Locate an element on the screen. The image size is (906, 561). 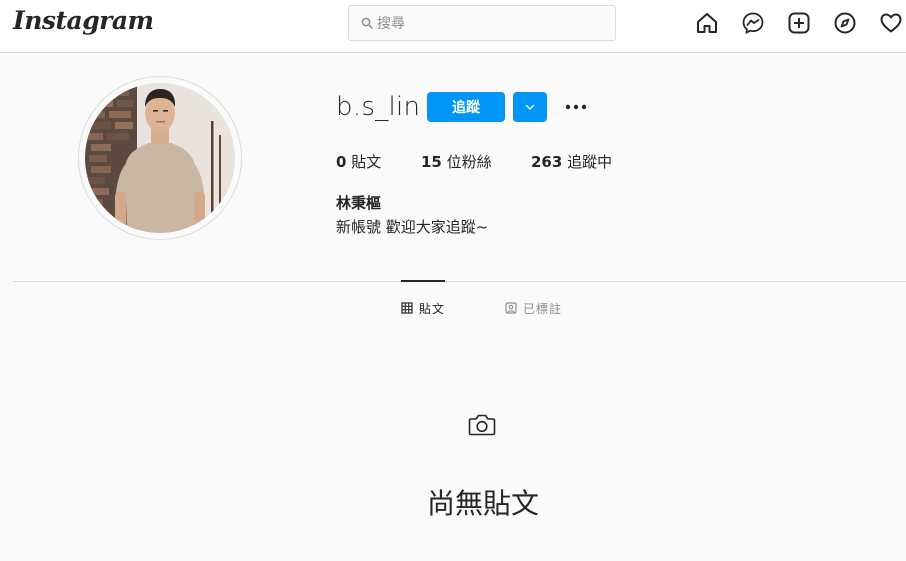
posts-count: 0 is located at coordinates (341, 162).